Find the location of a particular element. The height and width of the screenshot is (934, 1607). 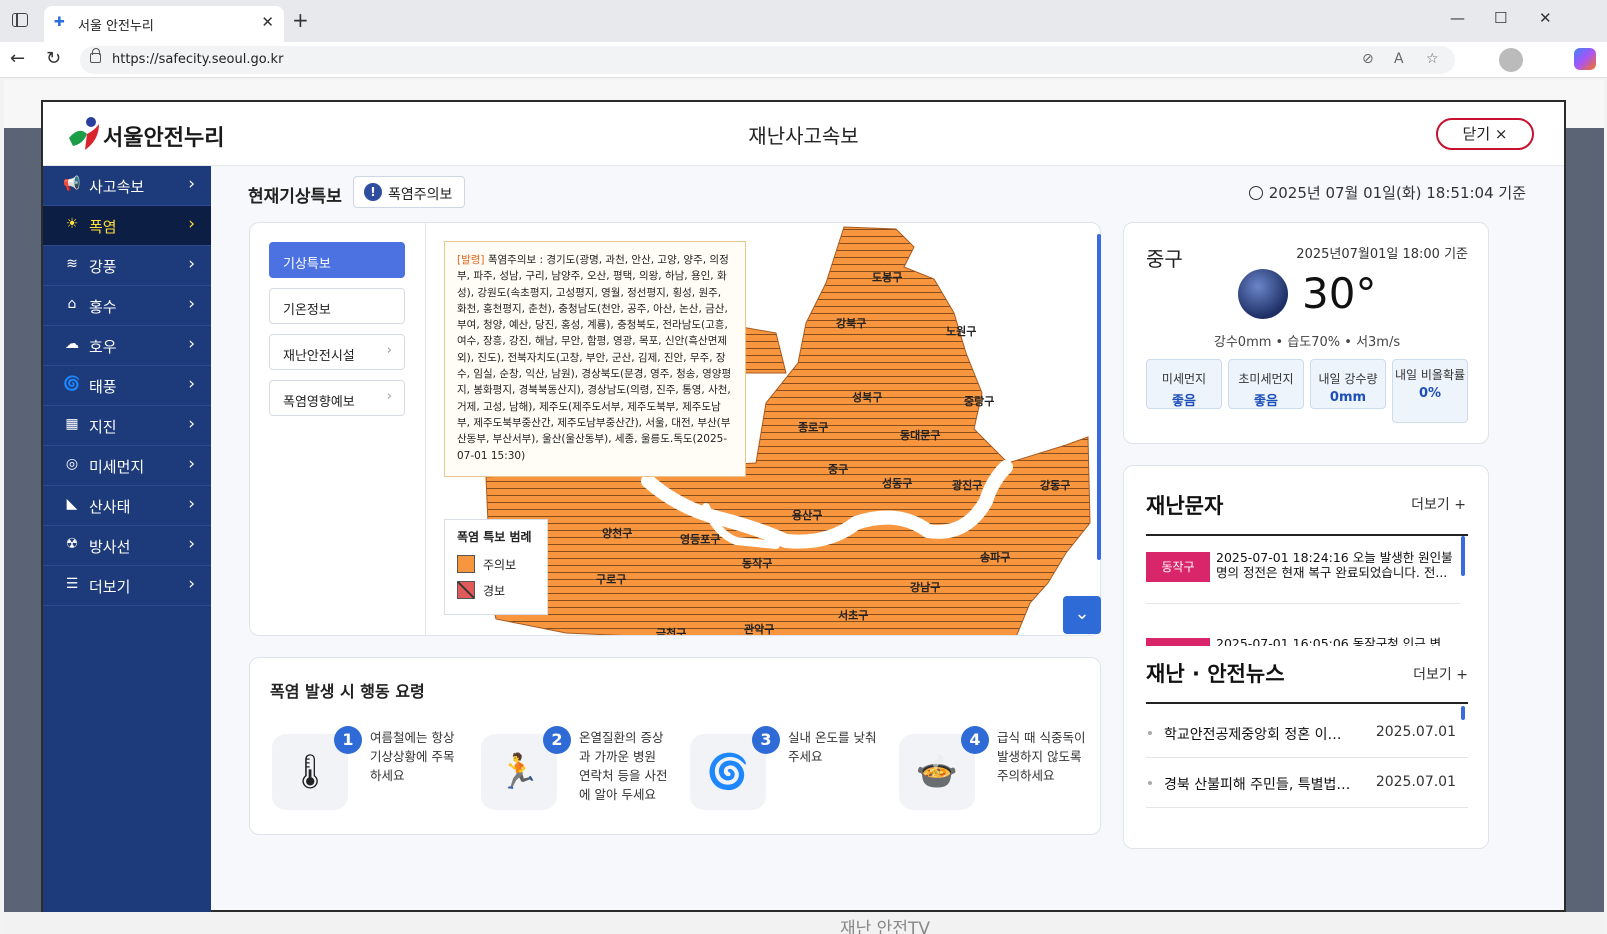

map-menu-button-1: 기온정보 is located at coordinates (337, 306).